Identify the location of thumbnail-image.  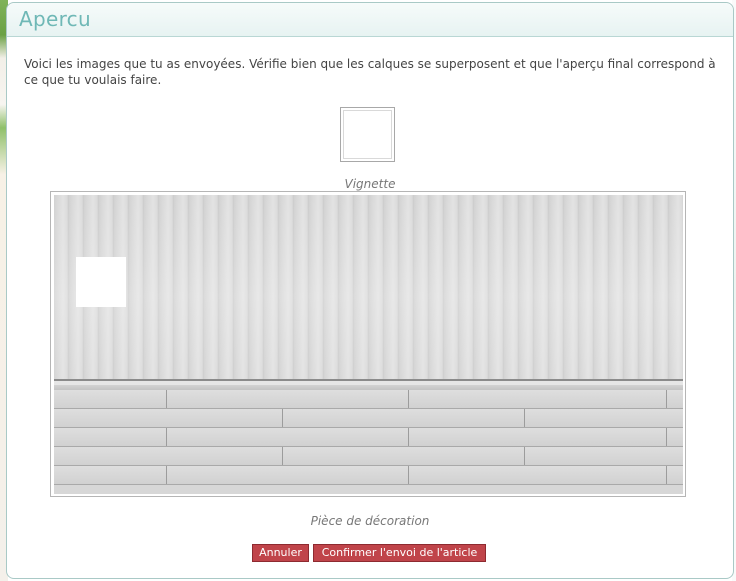
(367, 134).